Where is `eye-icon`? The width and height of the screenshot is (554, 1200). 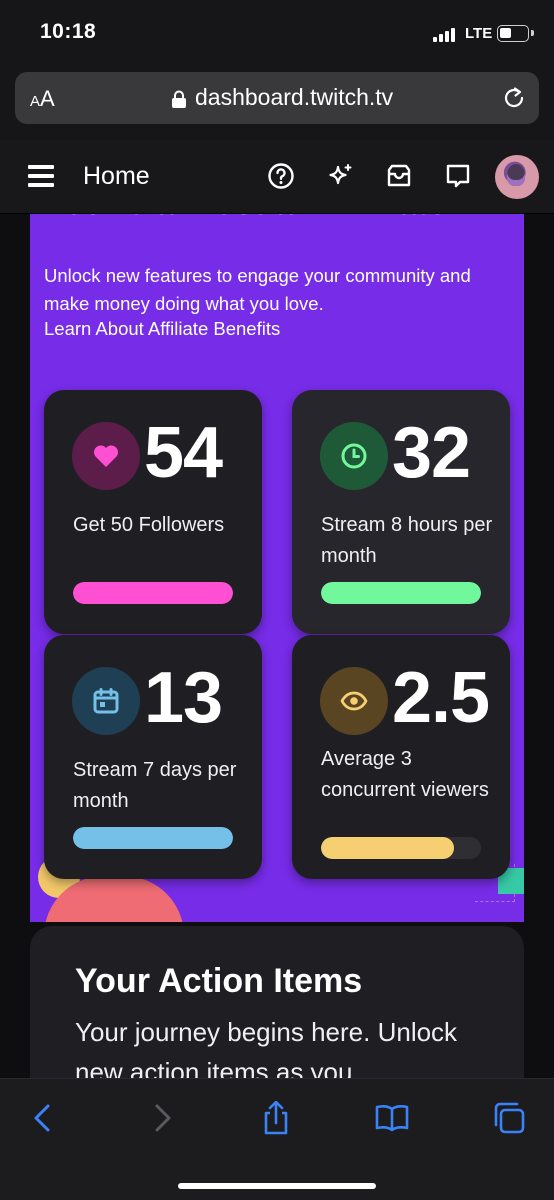
eye-icon is located at coordinates (354, 701).